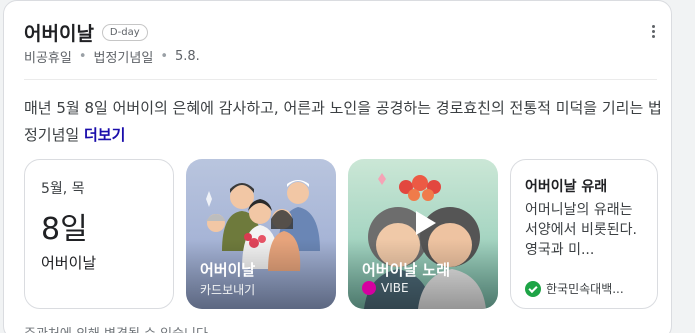 The width and height of the screenshot is (695, 333). What do you see at coordinates (59, 34) in the screenshot?
I see `page-title: 어버이날` at bounding box center [59, 34].